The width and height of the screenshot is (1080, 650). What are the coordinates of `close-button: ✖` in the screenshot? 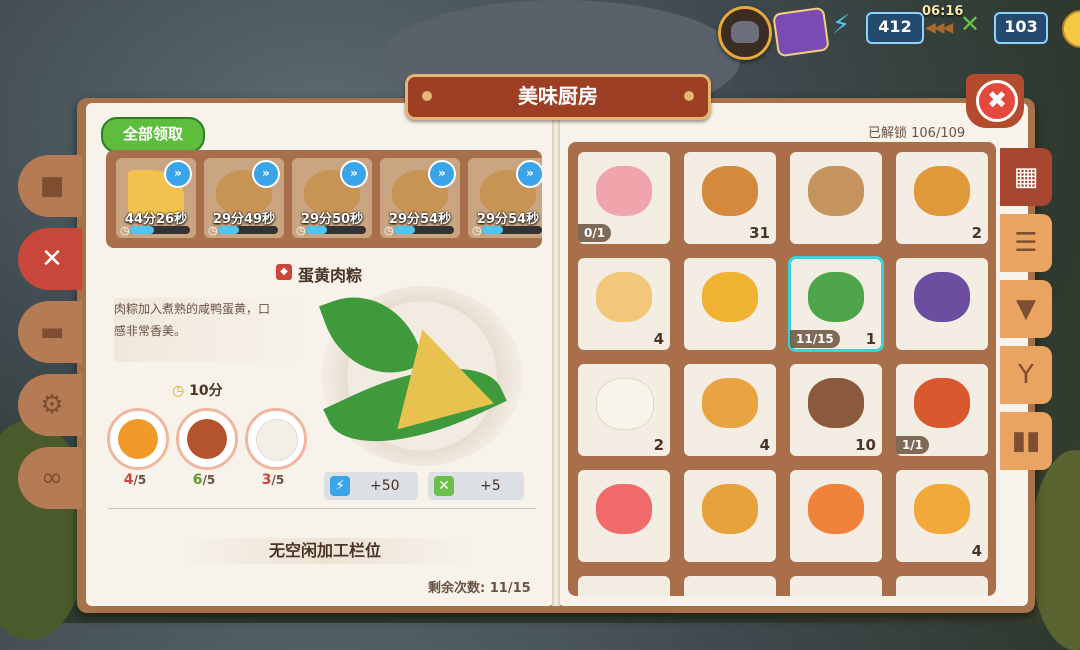 It's located at (995, 101).